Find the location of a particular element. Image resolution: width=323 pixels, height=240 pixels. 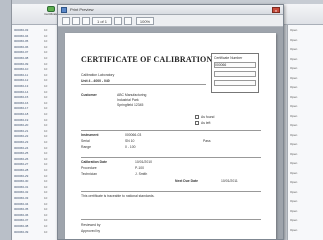

list-item-id: 000066-04 is located at coordinates (21, 36).